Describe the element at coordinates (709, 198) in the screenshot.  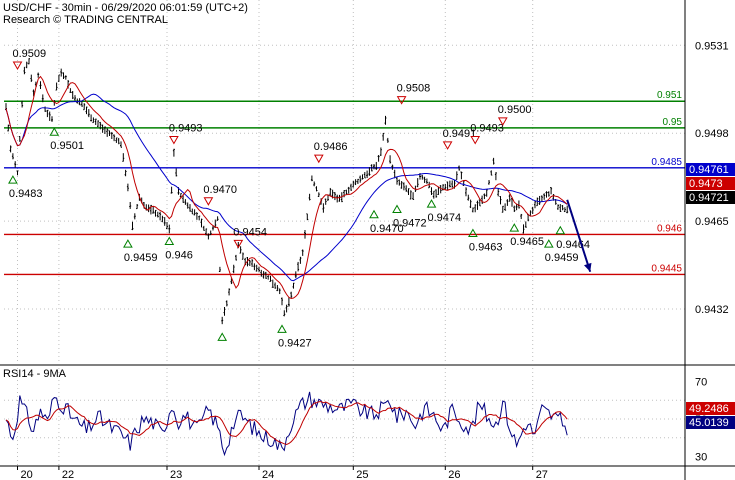
I see `price-badge-label: 0.94721` at that location.